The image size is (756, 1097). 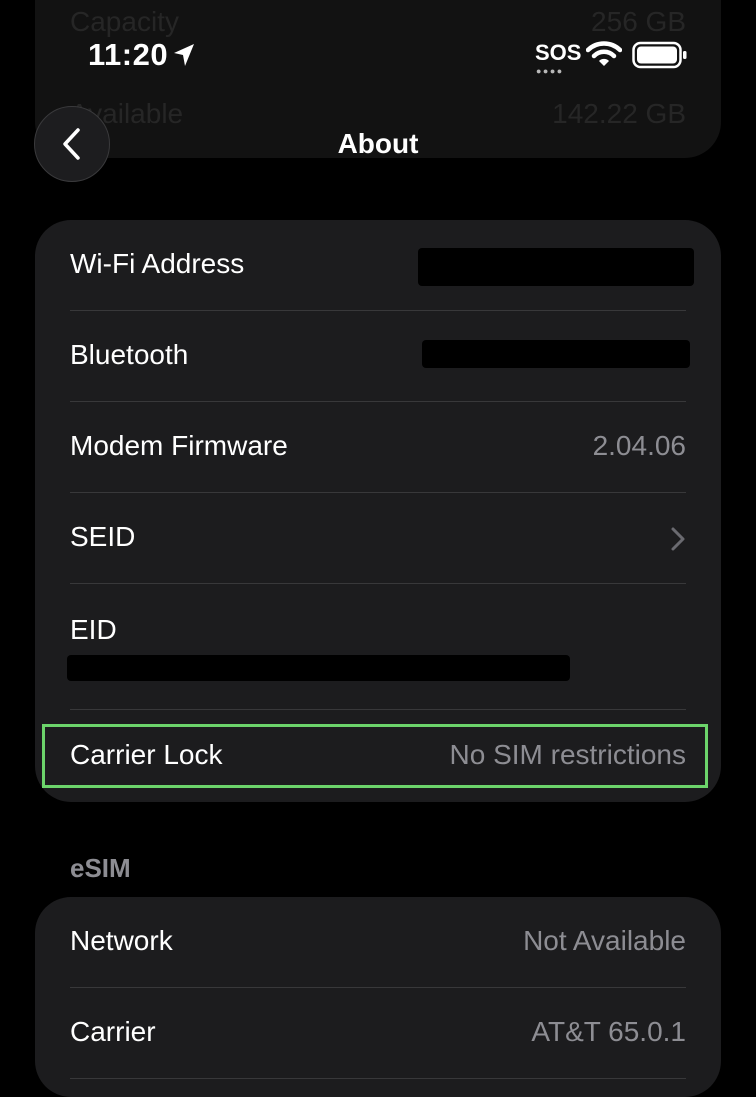 What do you see at coordinates (678, 539) in the screenshot?
I see `chevron-right-icon` at bounding box center [678, 539].